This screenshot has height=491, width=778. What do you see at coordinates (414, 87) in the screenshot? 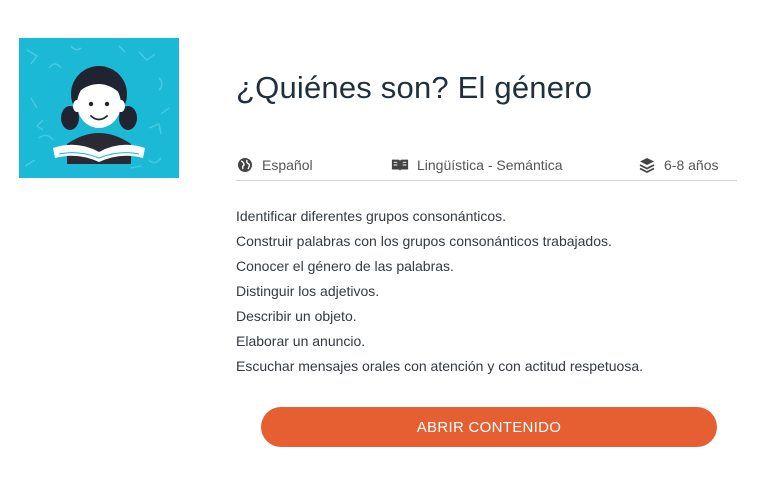
I see `content-title: ¿Quiénes son? El género` at bounding box center [414, 87].